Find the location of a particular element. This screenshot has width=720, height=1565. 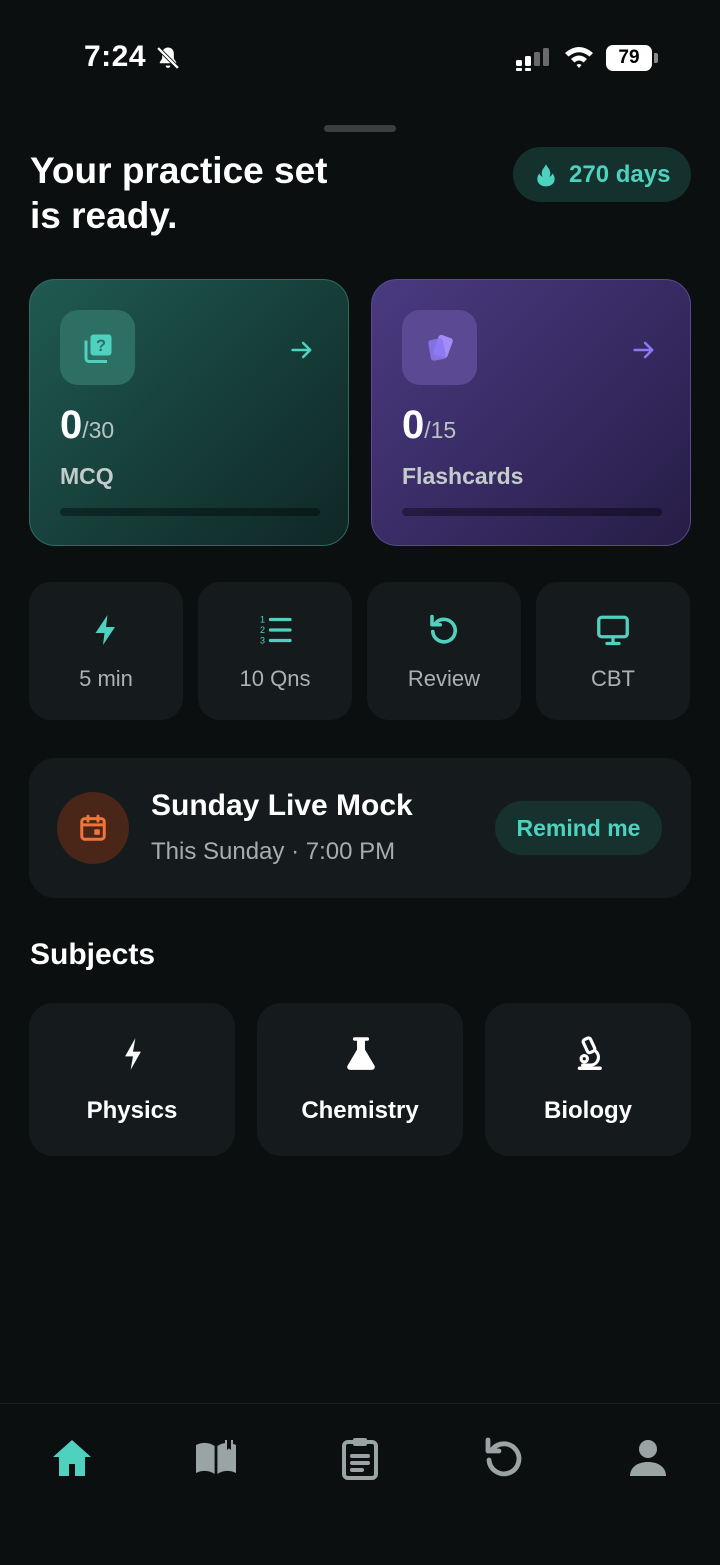

mcq-done: 0 is located at coordinates (71, 425).